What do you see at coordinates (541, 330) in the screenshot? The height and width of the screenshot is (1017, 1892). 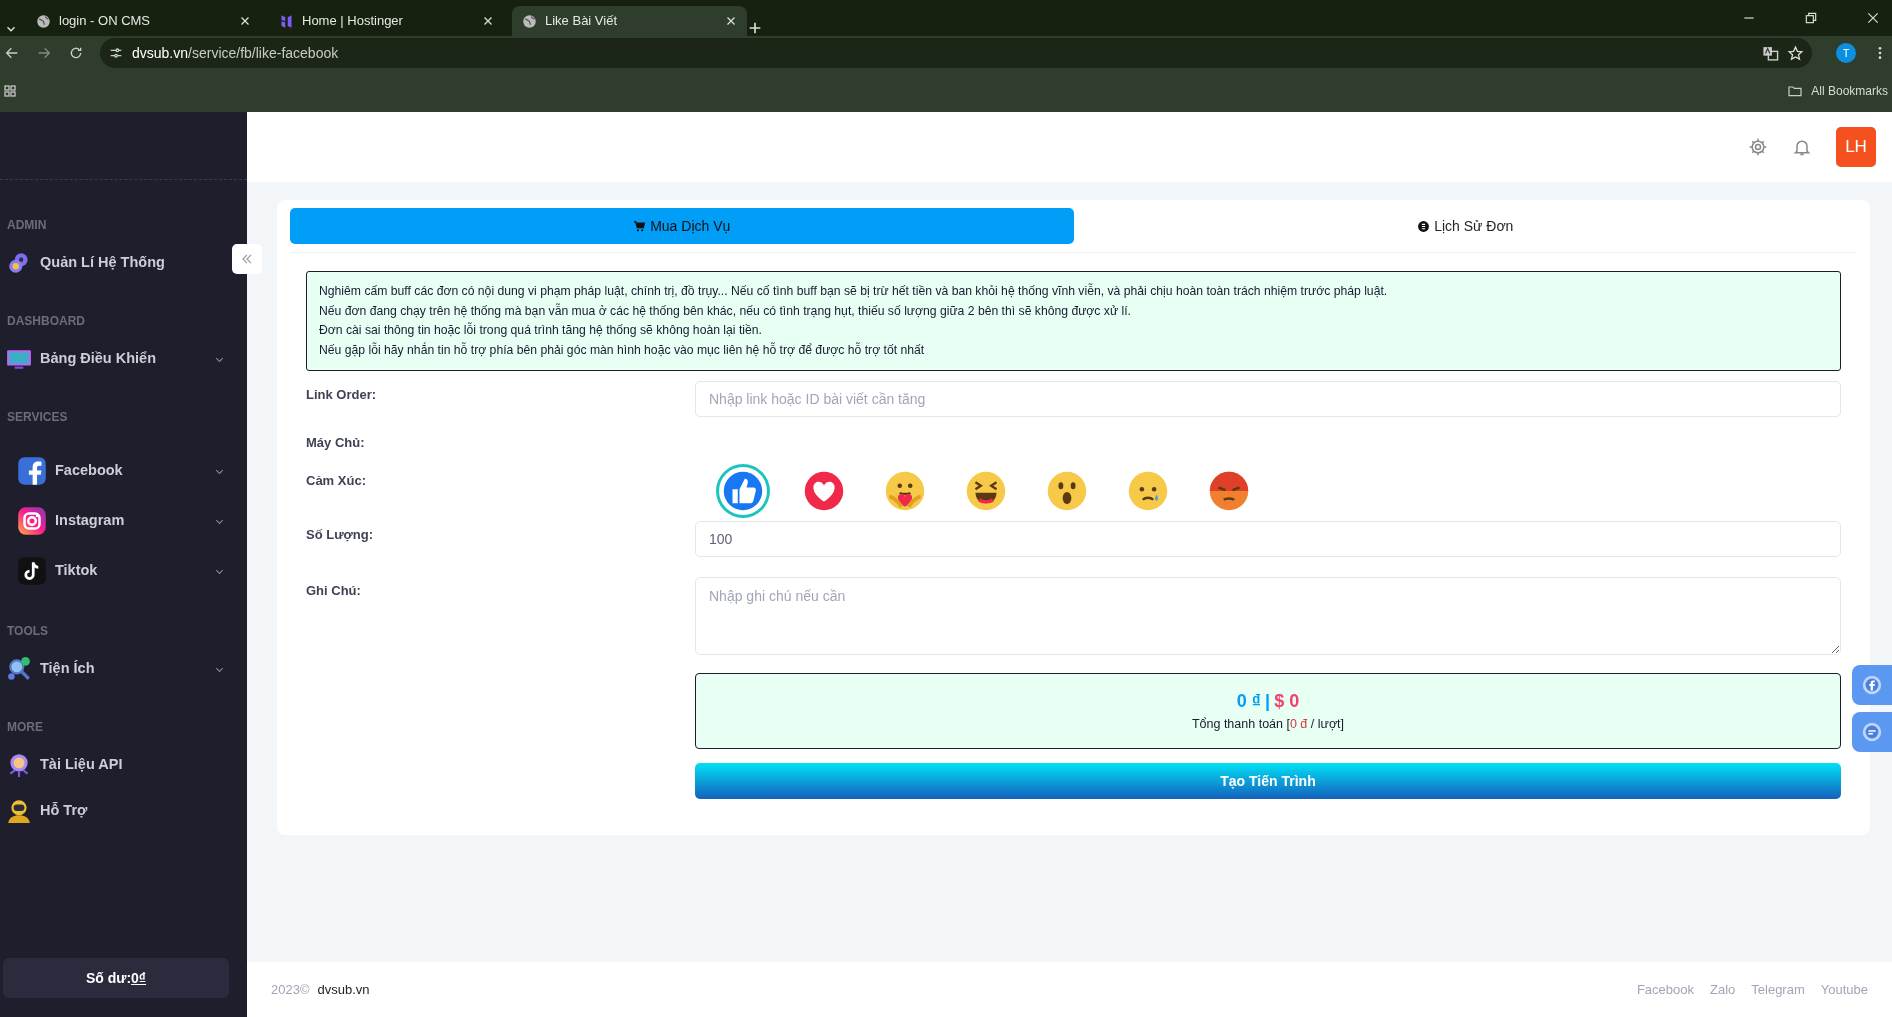 I see `notice-text: Đơn cài sai thông tin hoặc lỗi trong quá trình tăng hệ thống sẽ không hoàn lại tiền.` at bounding box center [541, 330].